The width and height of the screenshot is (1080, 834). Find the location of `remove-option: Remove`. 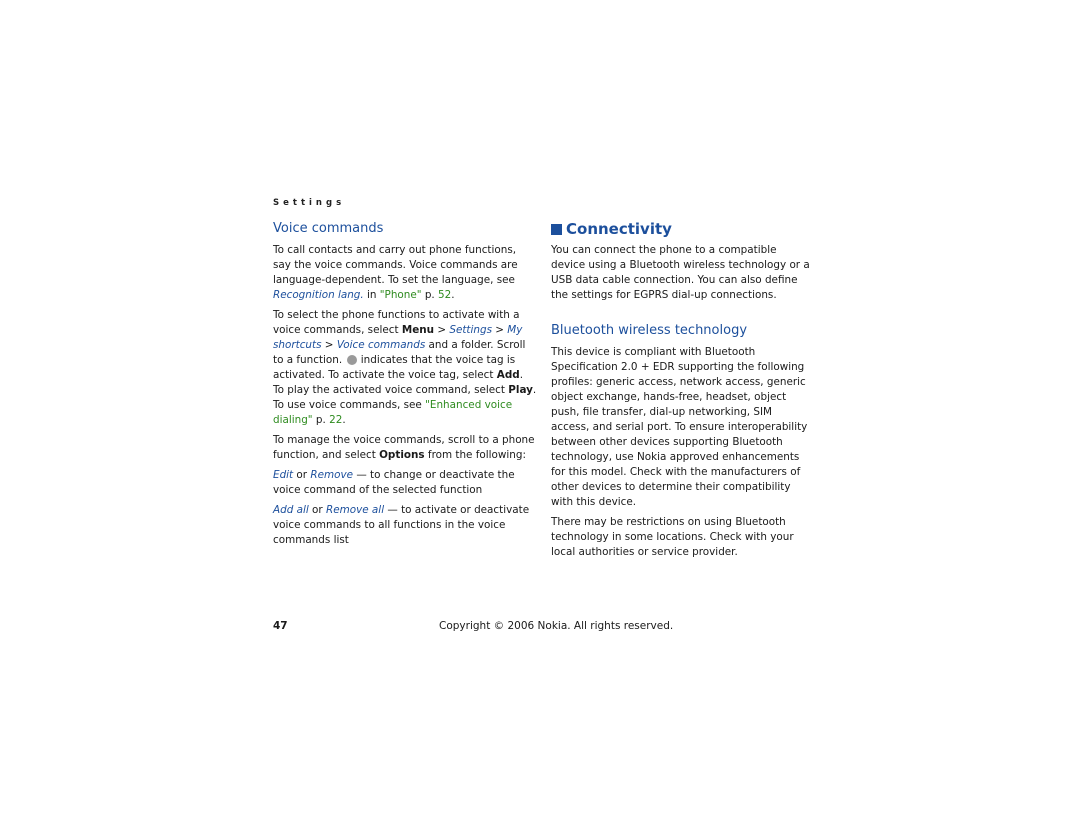

remove-option: Remove is located at coordinates (331, 475).